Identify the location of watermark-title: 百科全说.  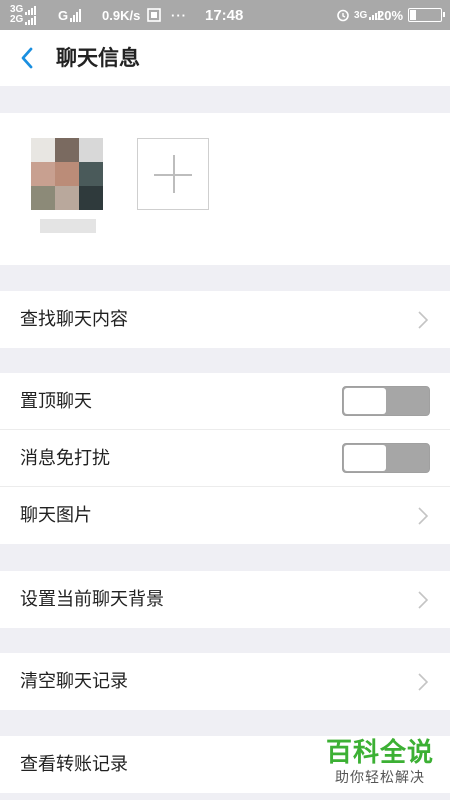
(379, 752).